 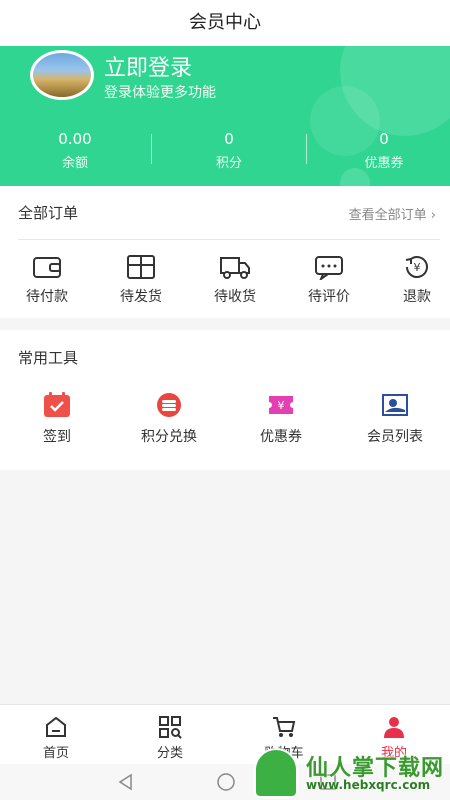 What do you see at coordinates (368, 785) in the screenshot?
I see `watermark-url: www.hebxqrc.com` at bounding box center [368, 785].